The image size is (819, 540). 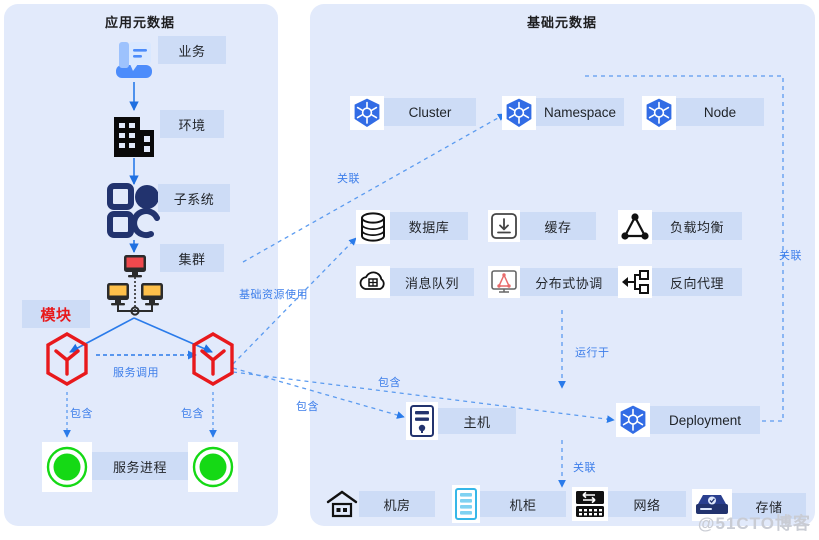 I want to click on edge-label-runs-on: 运行于, so click(x=592, y=353).